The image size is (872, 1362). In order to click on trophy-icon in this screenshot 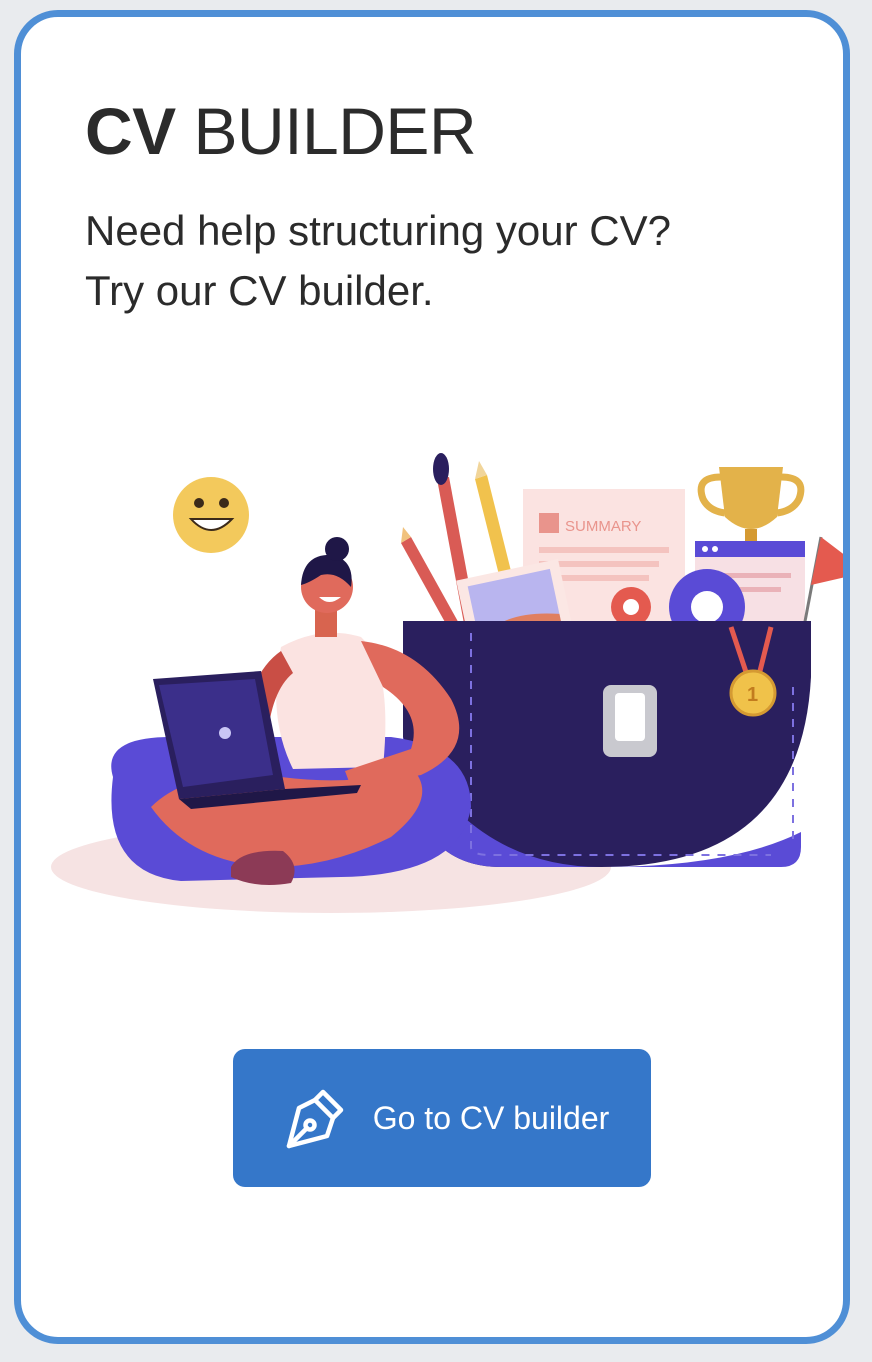, I will do `click(751, 510)`.